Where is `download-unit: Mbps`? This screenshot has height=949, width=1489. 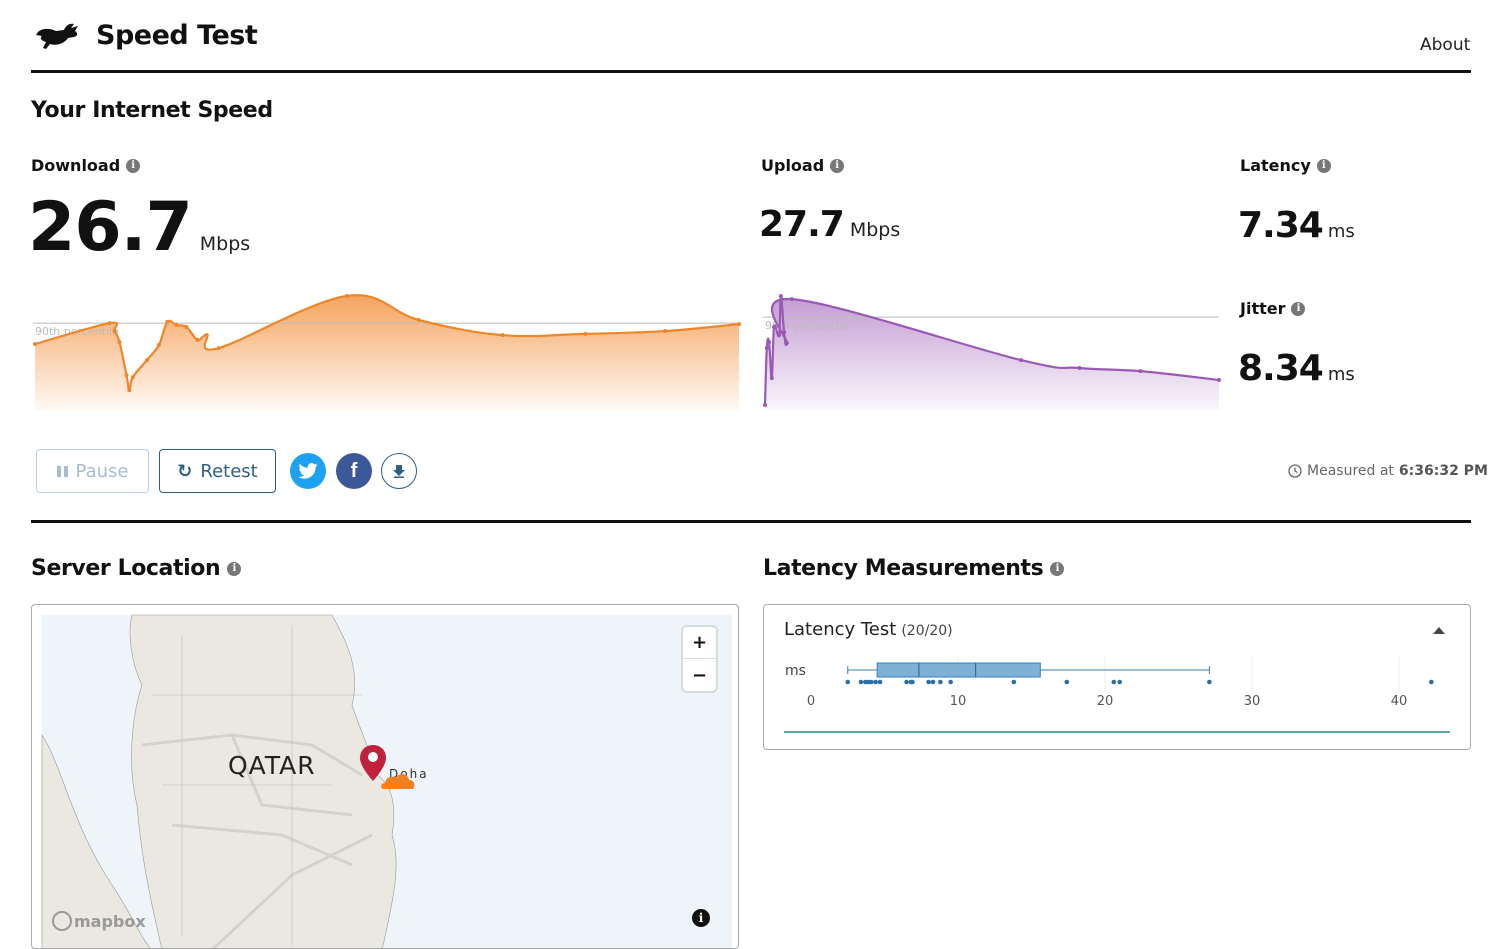 download-unit: Mbps is located at coordinates (225, 244).